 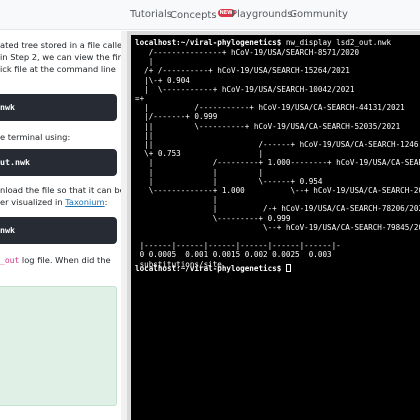 I want to click on terminal-final-line: localhost:~/viral-phylogenetics$, so click(x=213, y=269).